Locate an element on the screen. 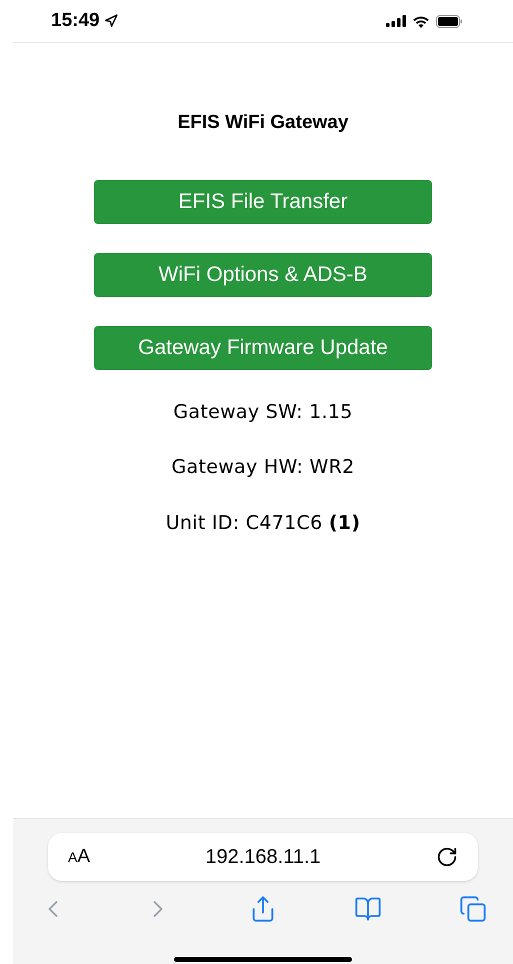  status-time: 15:49 is located at coordinates (75, 20).